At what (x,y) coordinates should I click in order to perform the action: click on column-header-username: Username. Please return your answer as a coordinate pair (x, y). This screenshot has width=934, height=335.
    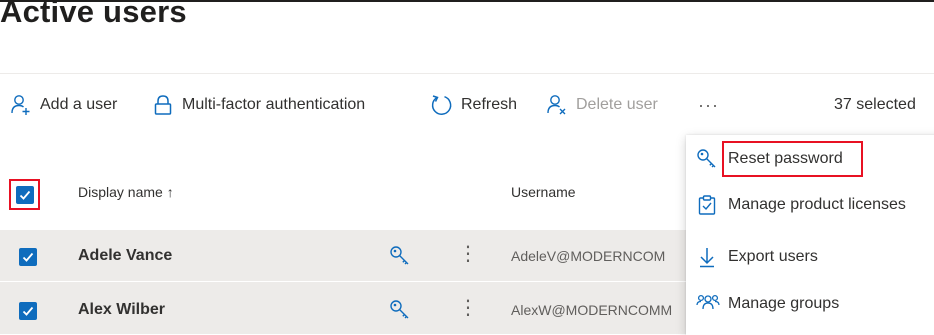
    Looking at the image, I should click on (543, 192).